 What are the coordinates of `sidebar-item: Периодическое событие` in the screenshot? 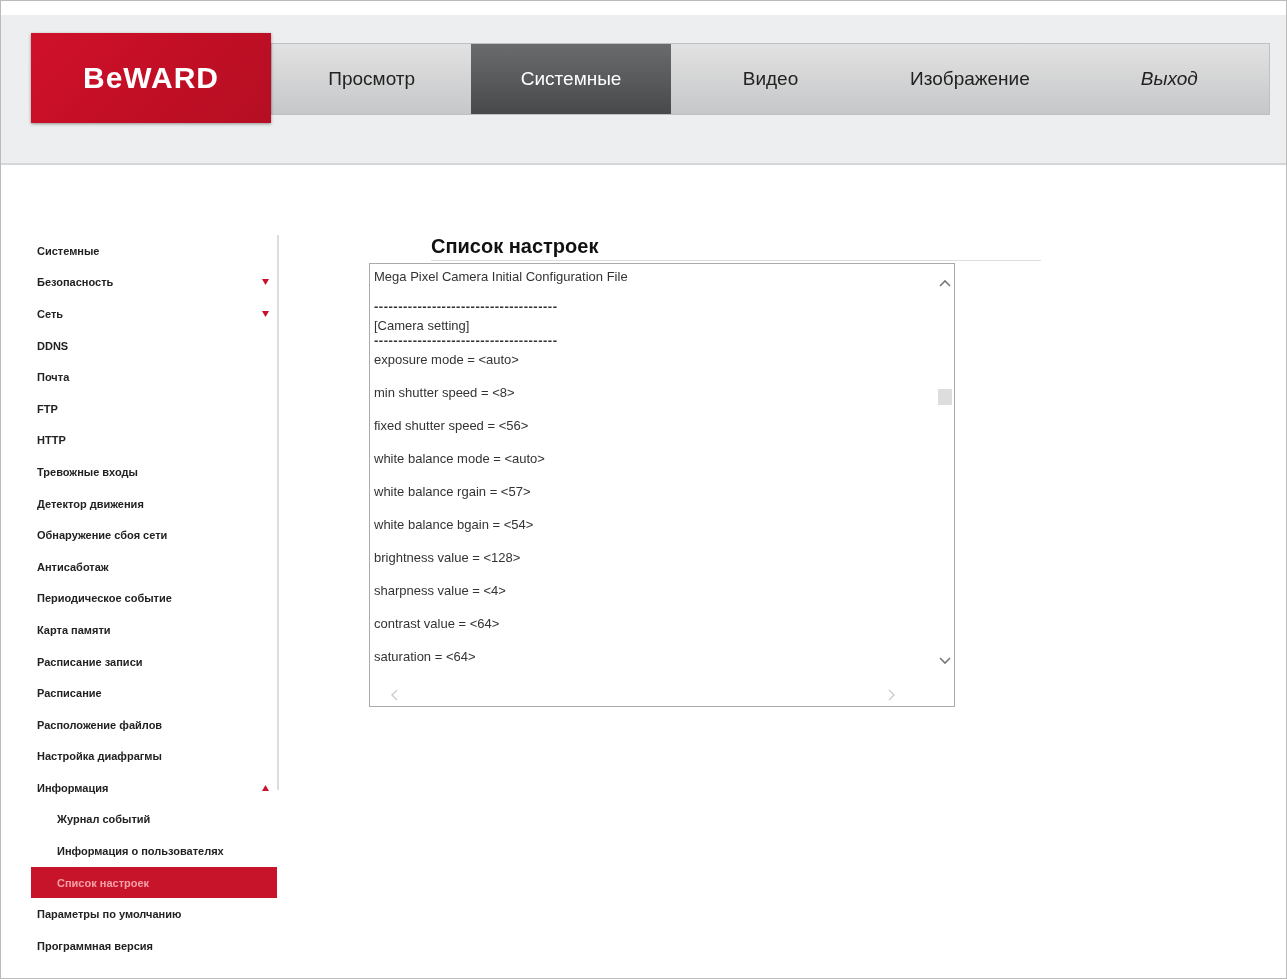 It's located at (154, 598).